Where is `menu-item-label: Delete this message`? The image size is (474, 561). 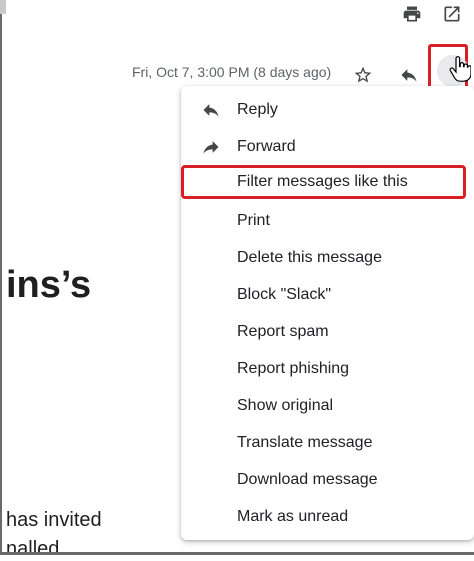 menu-item-label: Delete this message is located at coordinates (309, 257).